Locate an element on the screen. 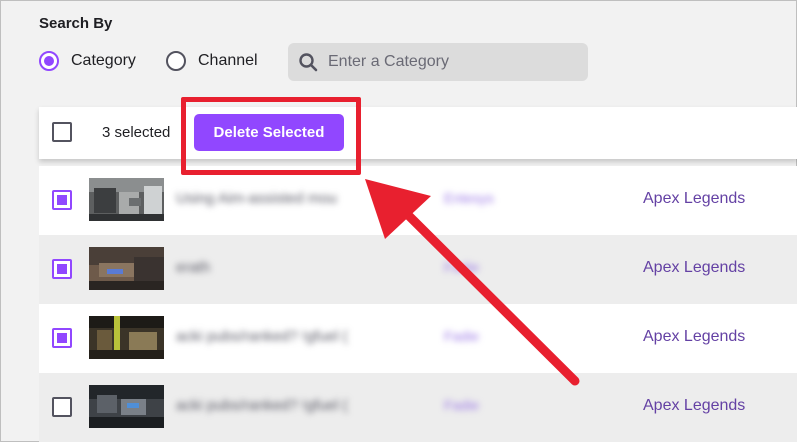 The width and height of the screenshot is (797, 442). delete-selected-button: Delete Selected is located at coordinates (269, 132).